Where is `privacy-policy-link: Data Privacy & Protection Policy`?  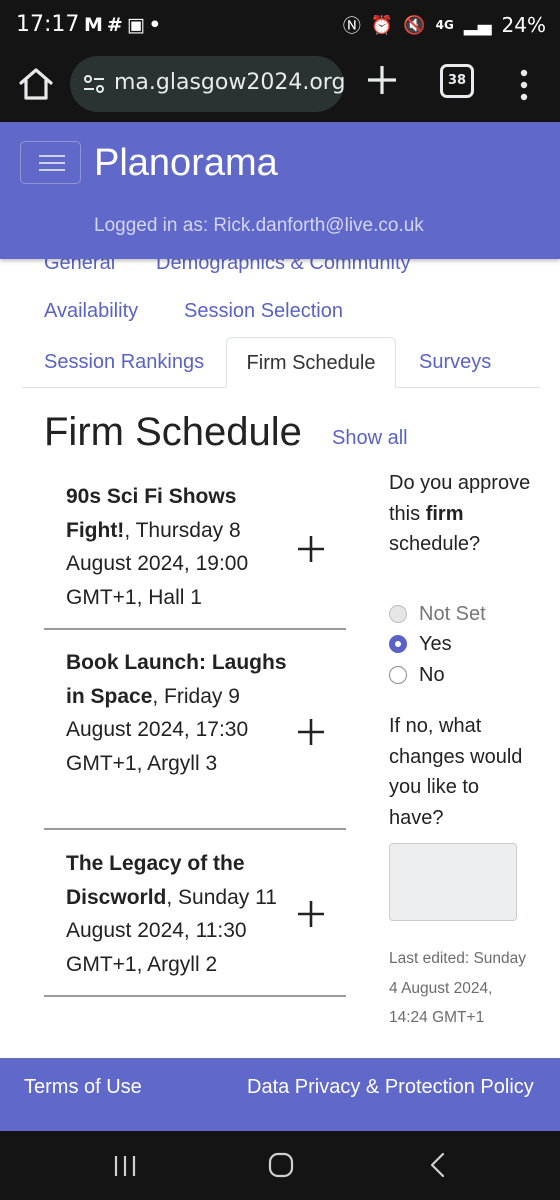
privacy-policy-link: Data Privacy & Protection Policy is located at coordinates (390, 1087).